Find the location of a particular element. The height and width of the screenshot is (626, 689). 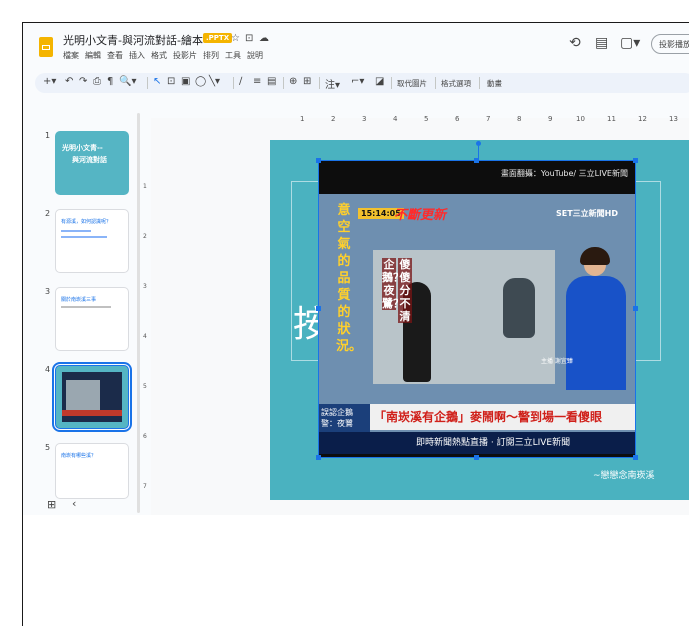

print-icon: ⎙ is located at coordinates (97, 81).